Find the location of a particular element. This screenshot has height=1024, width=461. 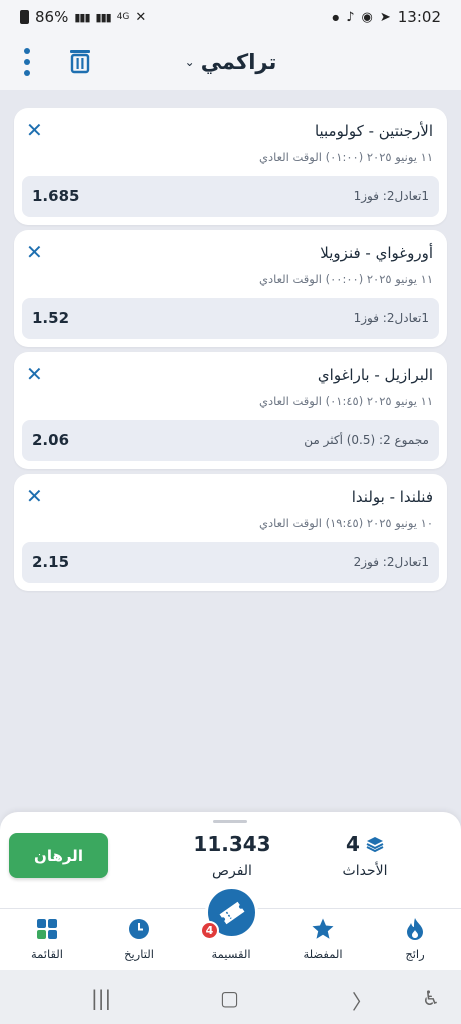

selection-row: 2.06 مجموع 2: (0.5) أكثر من is located at coordinates (230, 440).